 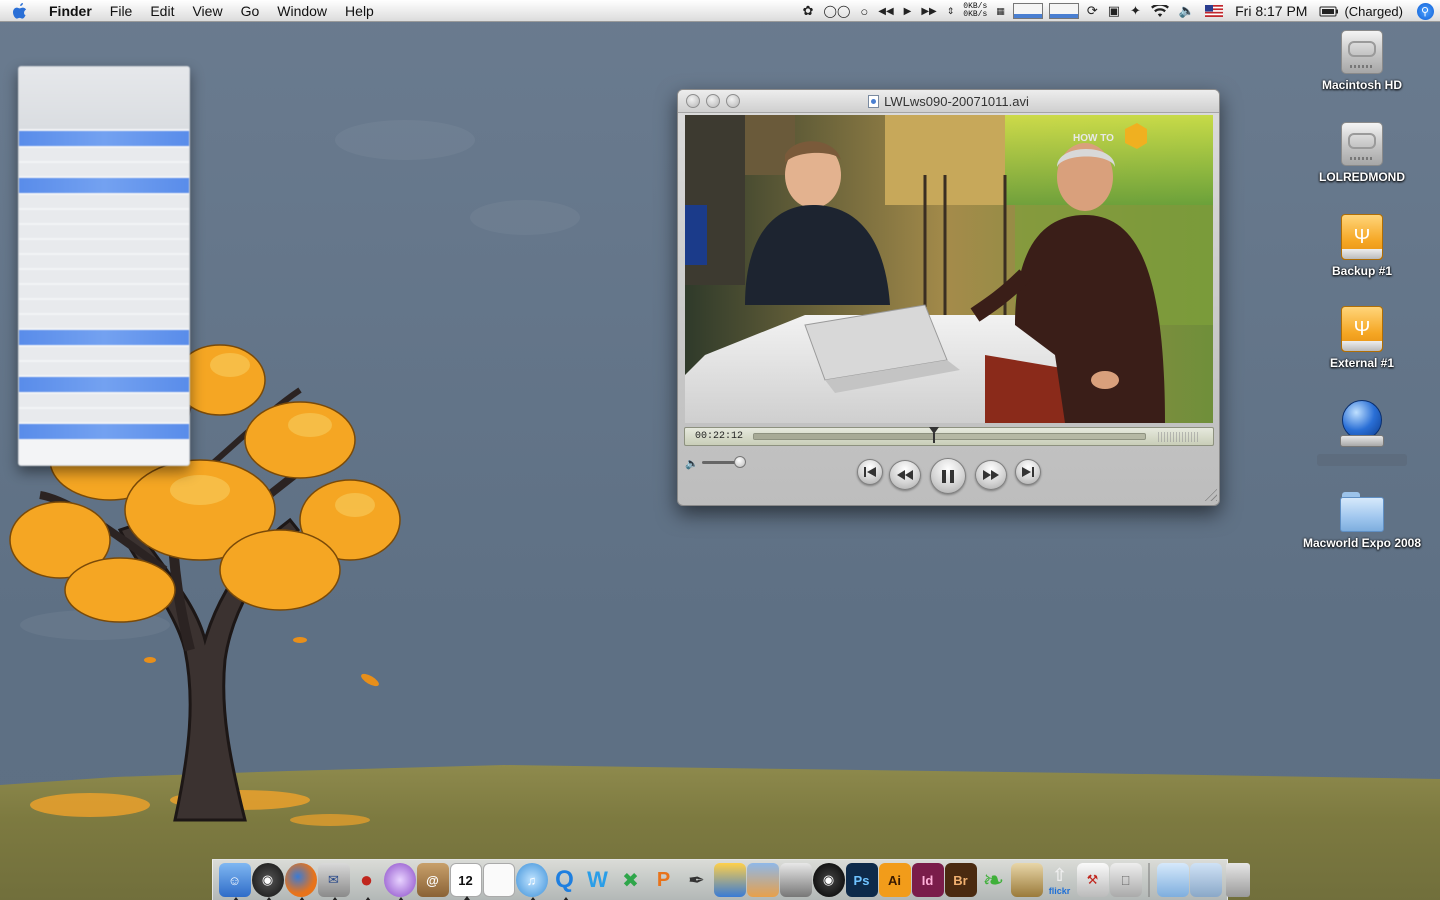 I want to click on dock-finder-icon: ☺, so click(x=234, y=881).